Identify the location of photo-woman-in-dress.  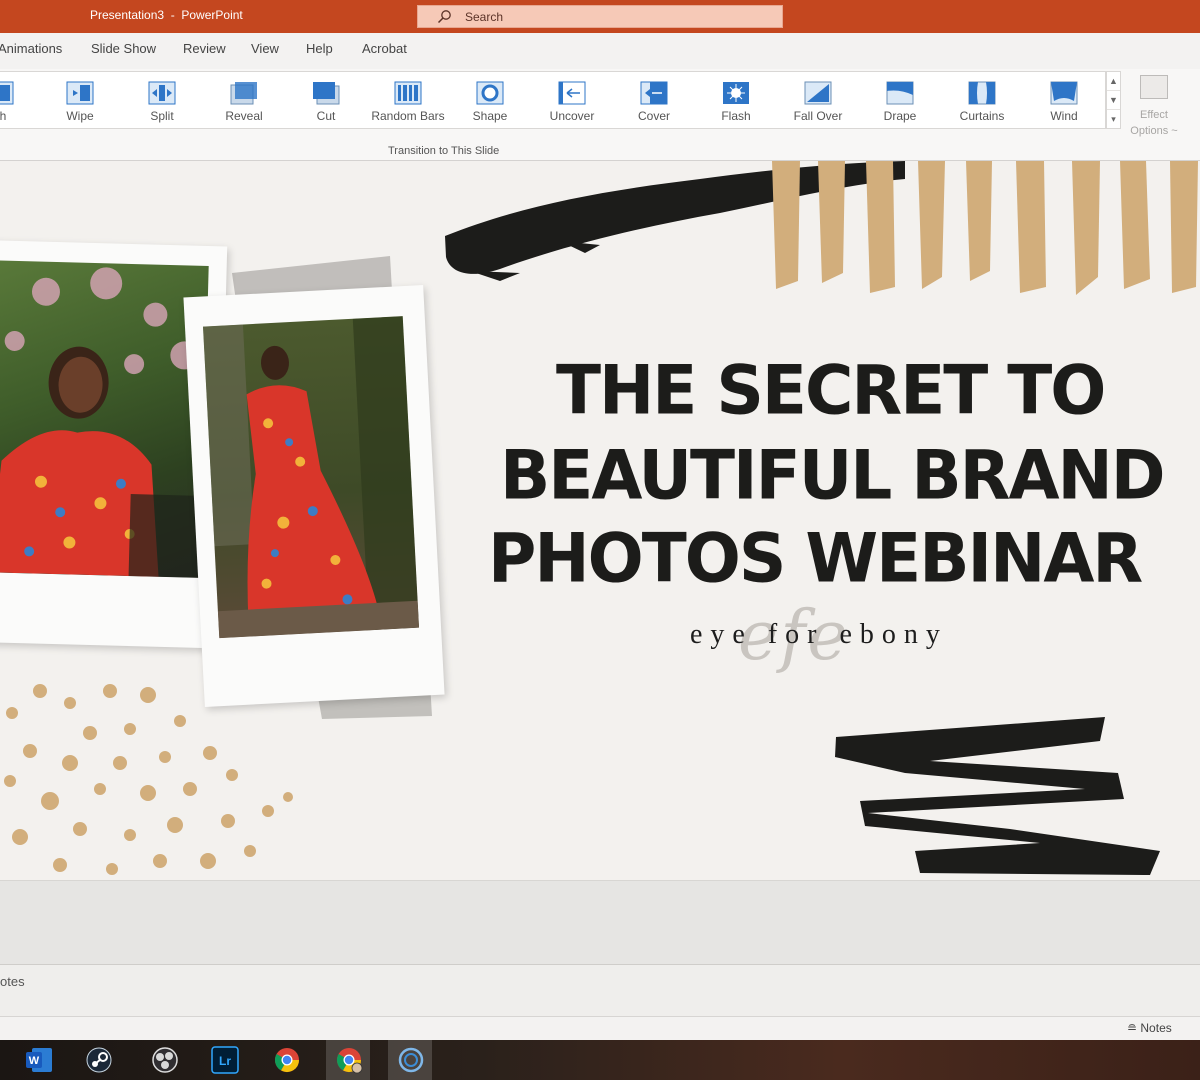
(311, 477).